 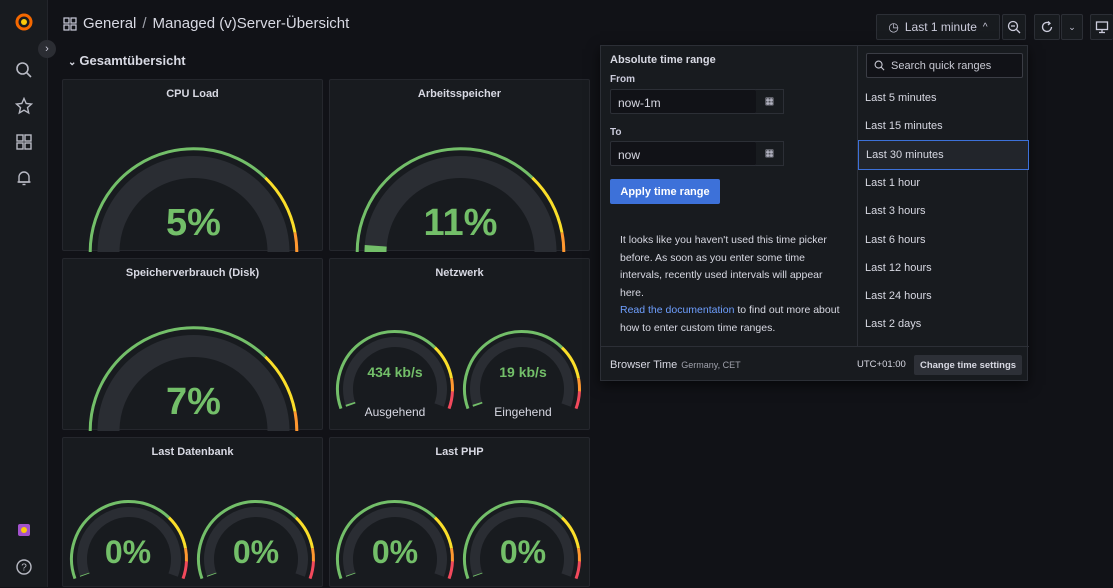 What do you see at coordinates (459, 165) in the screenshot?
I see `panel-memory: Arbeitsspeicher 11%` at bounding box center [459, 165].